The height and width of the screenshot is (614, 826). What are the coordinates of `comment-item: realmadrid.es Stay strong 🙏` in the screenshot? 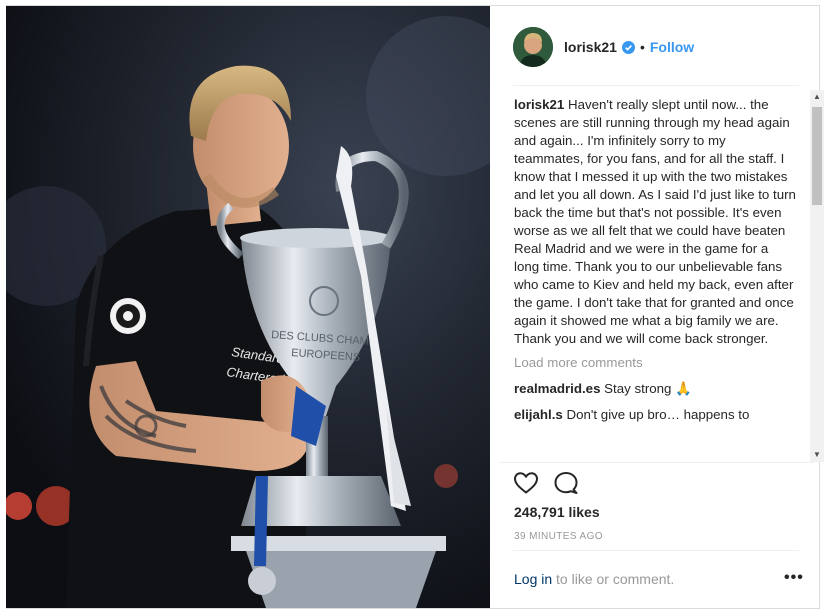 It's located at (655, 389).